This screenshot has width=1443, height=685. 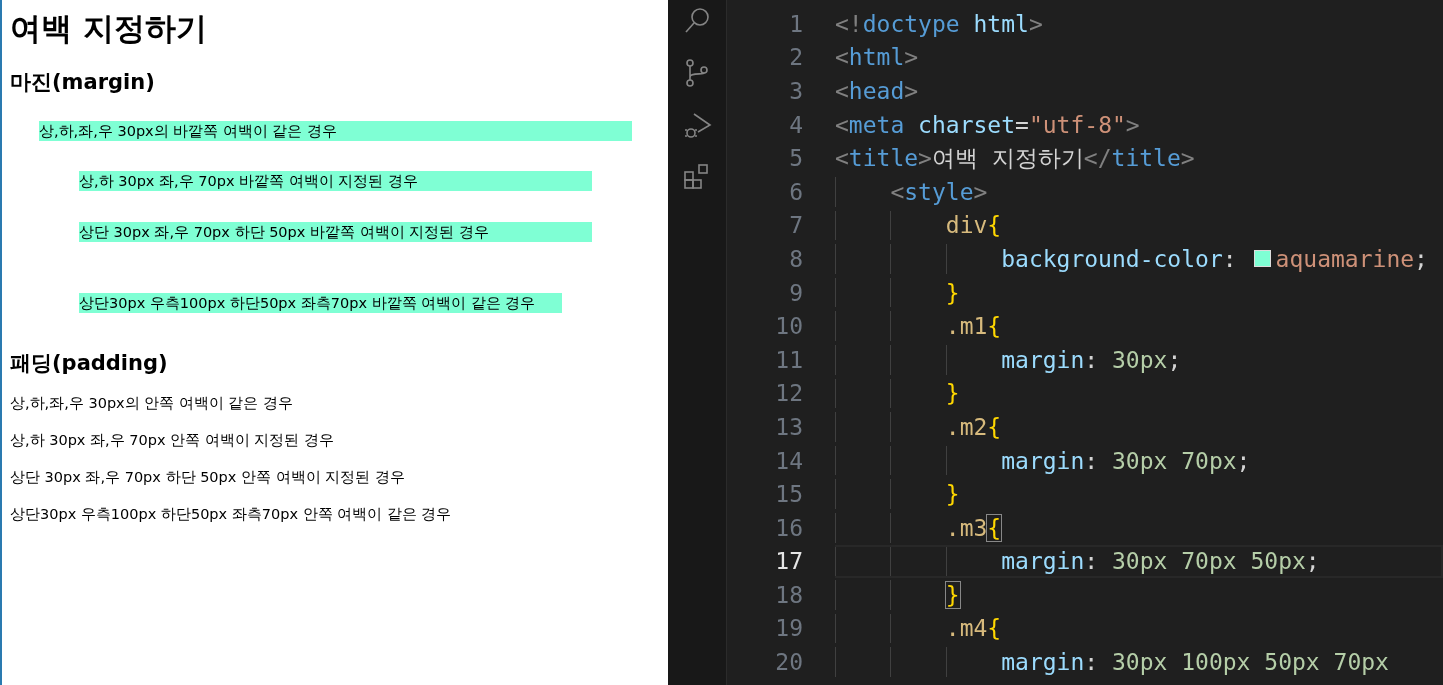 I want to click on margin-demo-box: 상,하 30px 좌,우 70px 바깥쪽 여백이 지정된 경우, so click(x=335, y=181).